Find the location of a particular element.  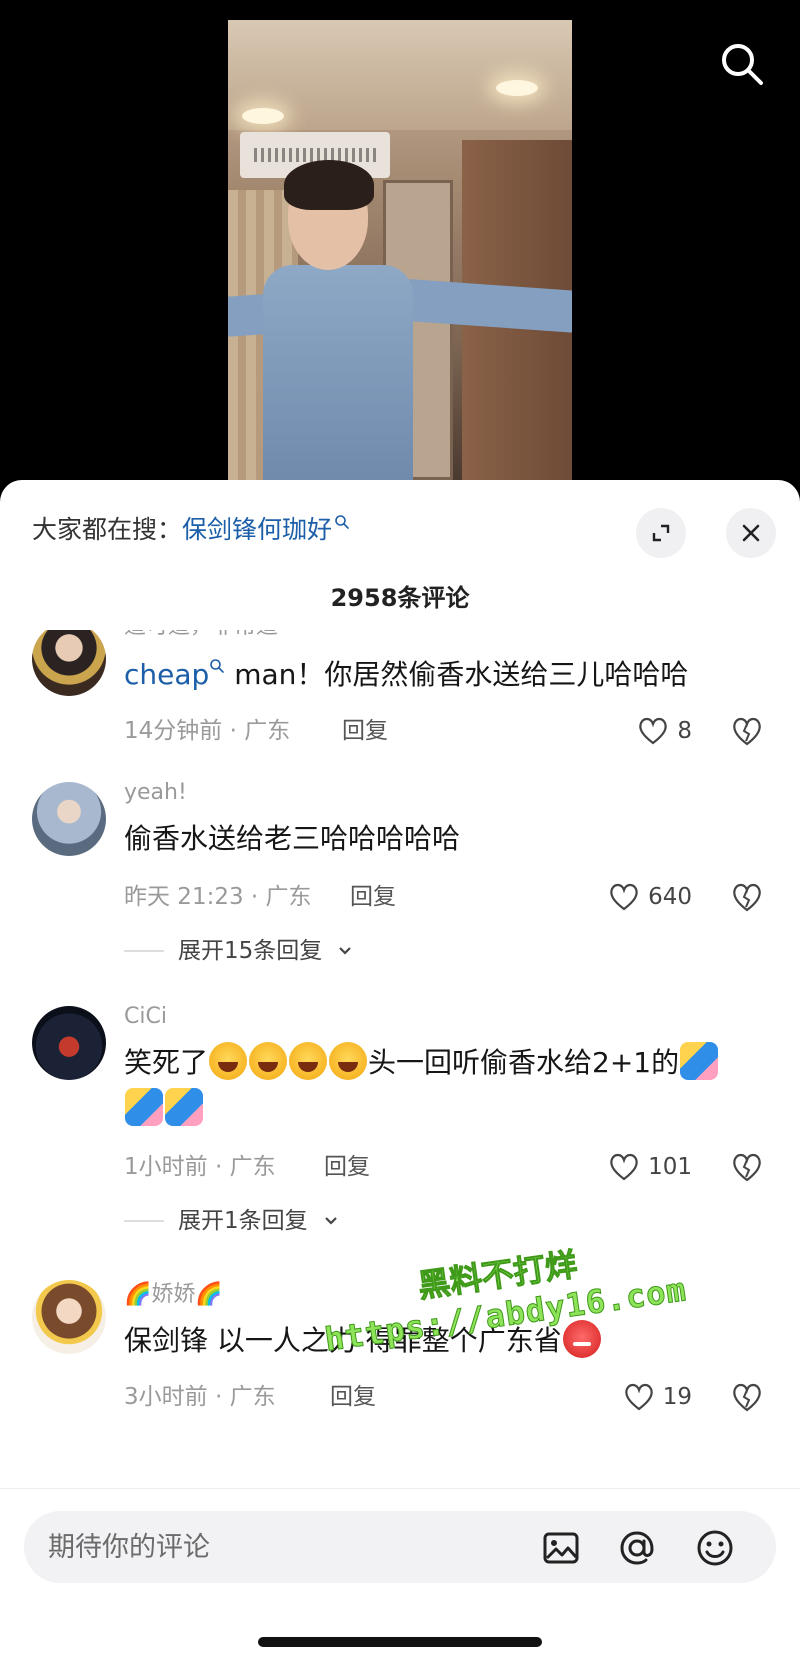

emoji-icon is located at coordinates (715, 1548).